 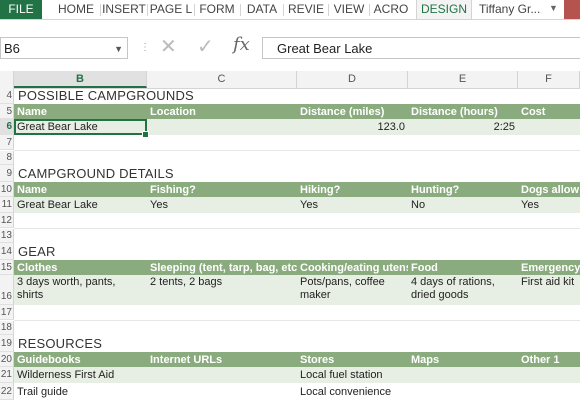 I want to click on table-header-cell: Dogs allow, so click(x=549, y=189).